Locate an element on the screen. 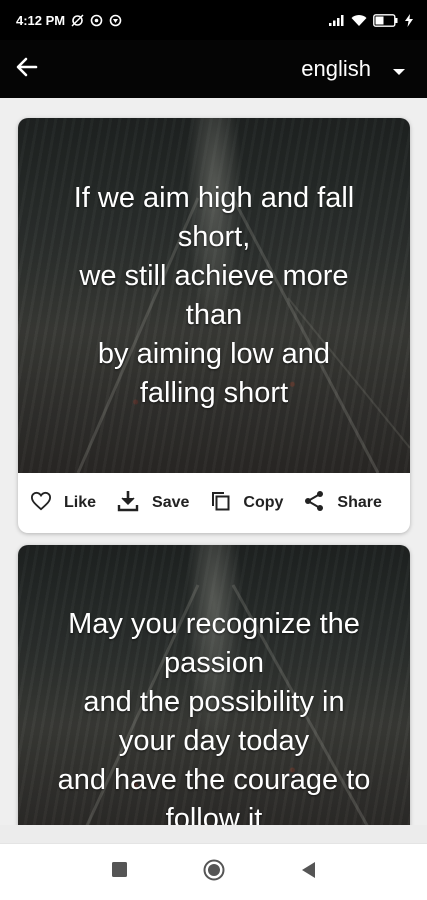 The width and height of the screenshot is (427, 900). share-button: Share is located at coordinates (342, 503).